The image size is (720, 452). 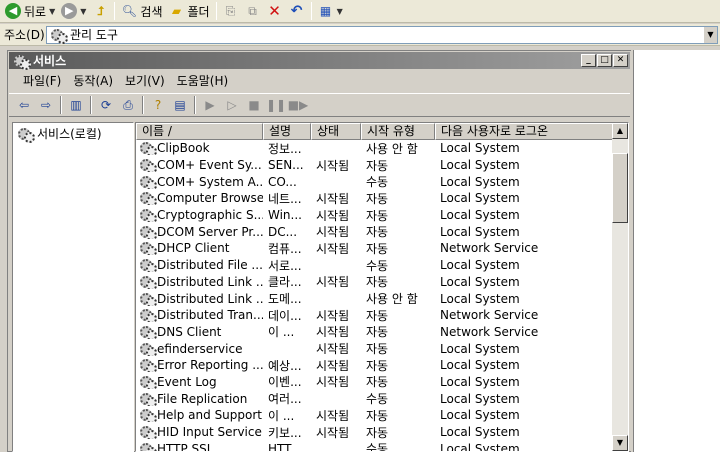 What do you see at coordinates (199, 148) in the screenshot?
I see `service-name-cell: ClipBook` at bounding box center [199, 148].